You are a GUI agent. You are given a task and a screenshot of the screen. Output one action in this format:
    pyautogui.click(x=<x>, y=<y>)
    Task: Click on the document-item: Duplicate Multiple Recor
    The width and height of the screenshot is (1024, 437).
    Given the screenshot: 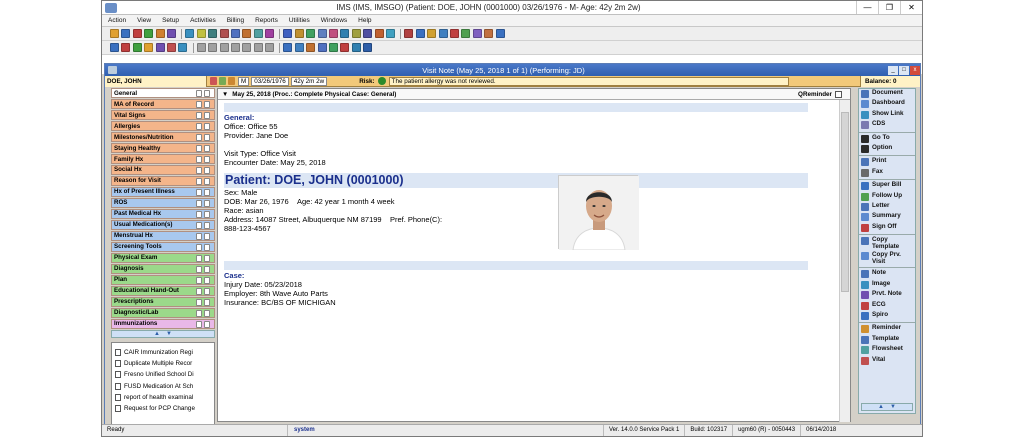 What is the action you would take?
    pyautogui.click(x=163, y=363)
    